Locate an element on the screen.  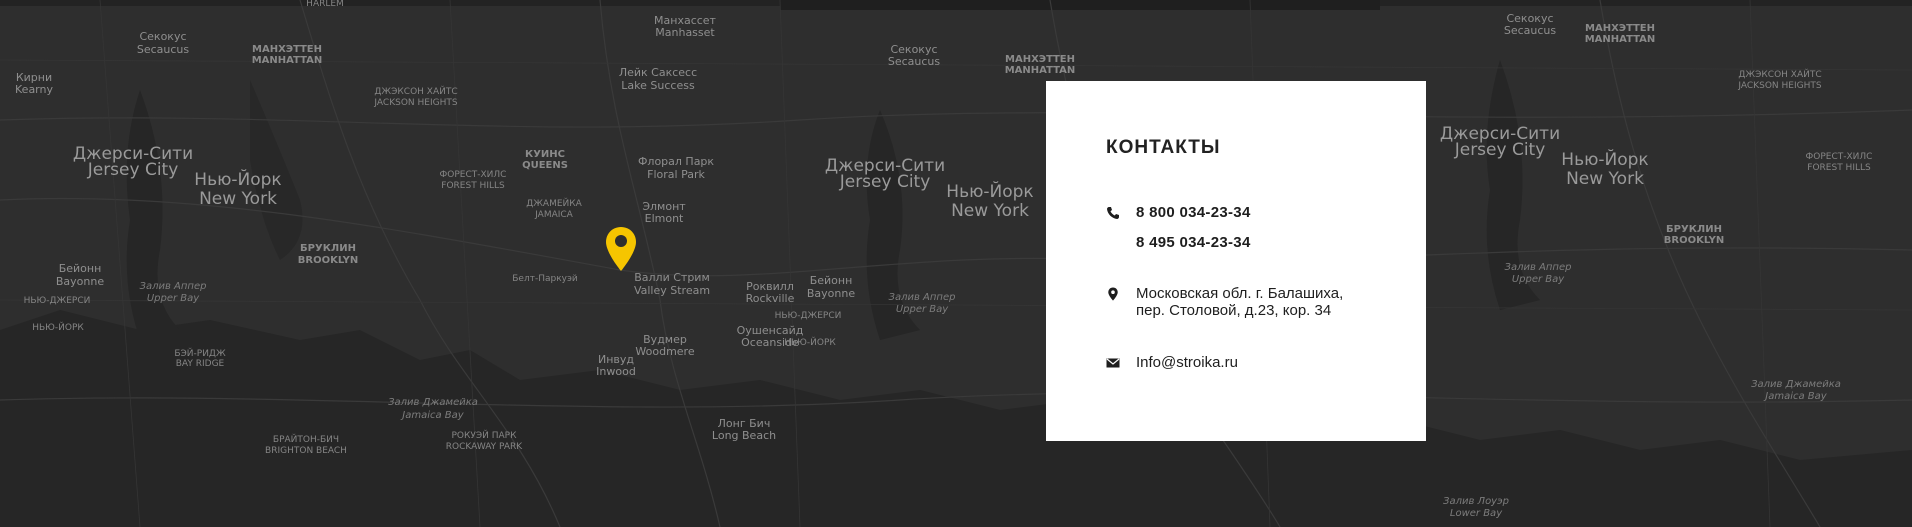
email-row: Info@stroika.ru is located at coordinates (1172, 362).